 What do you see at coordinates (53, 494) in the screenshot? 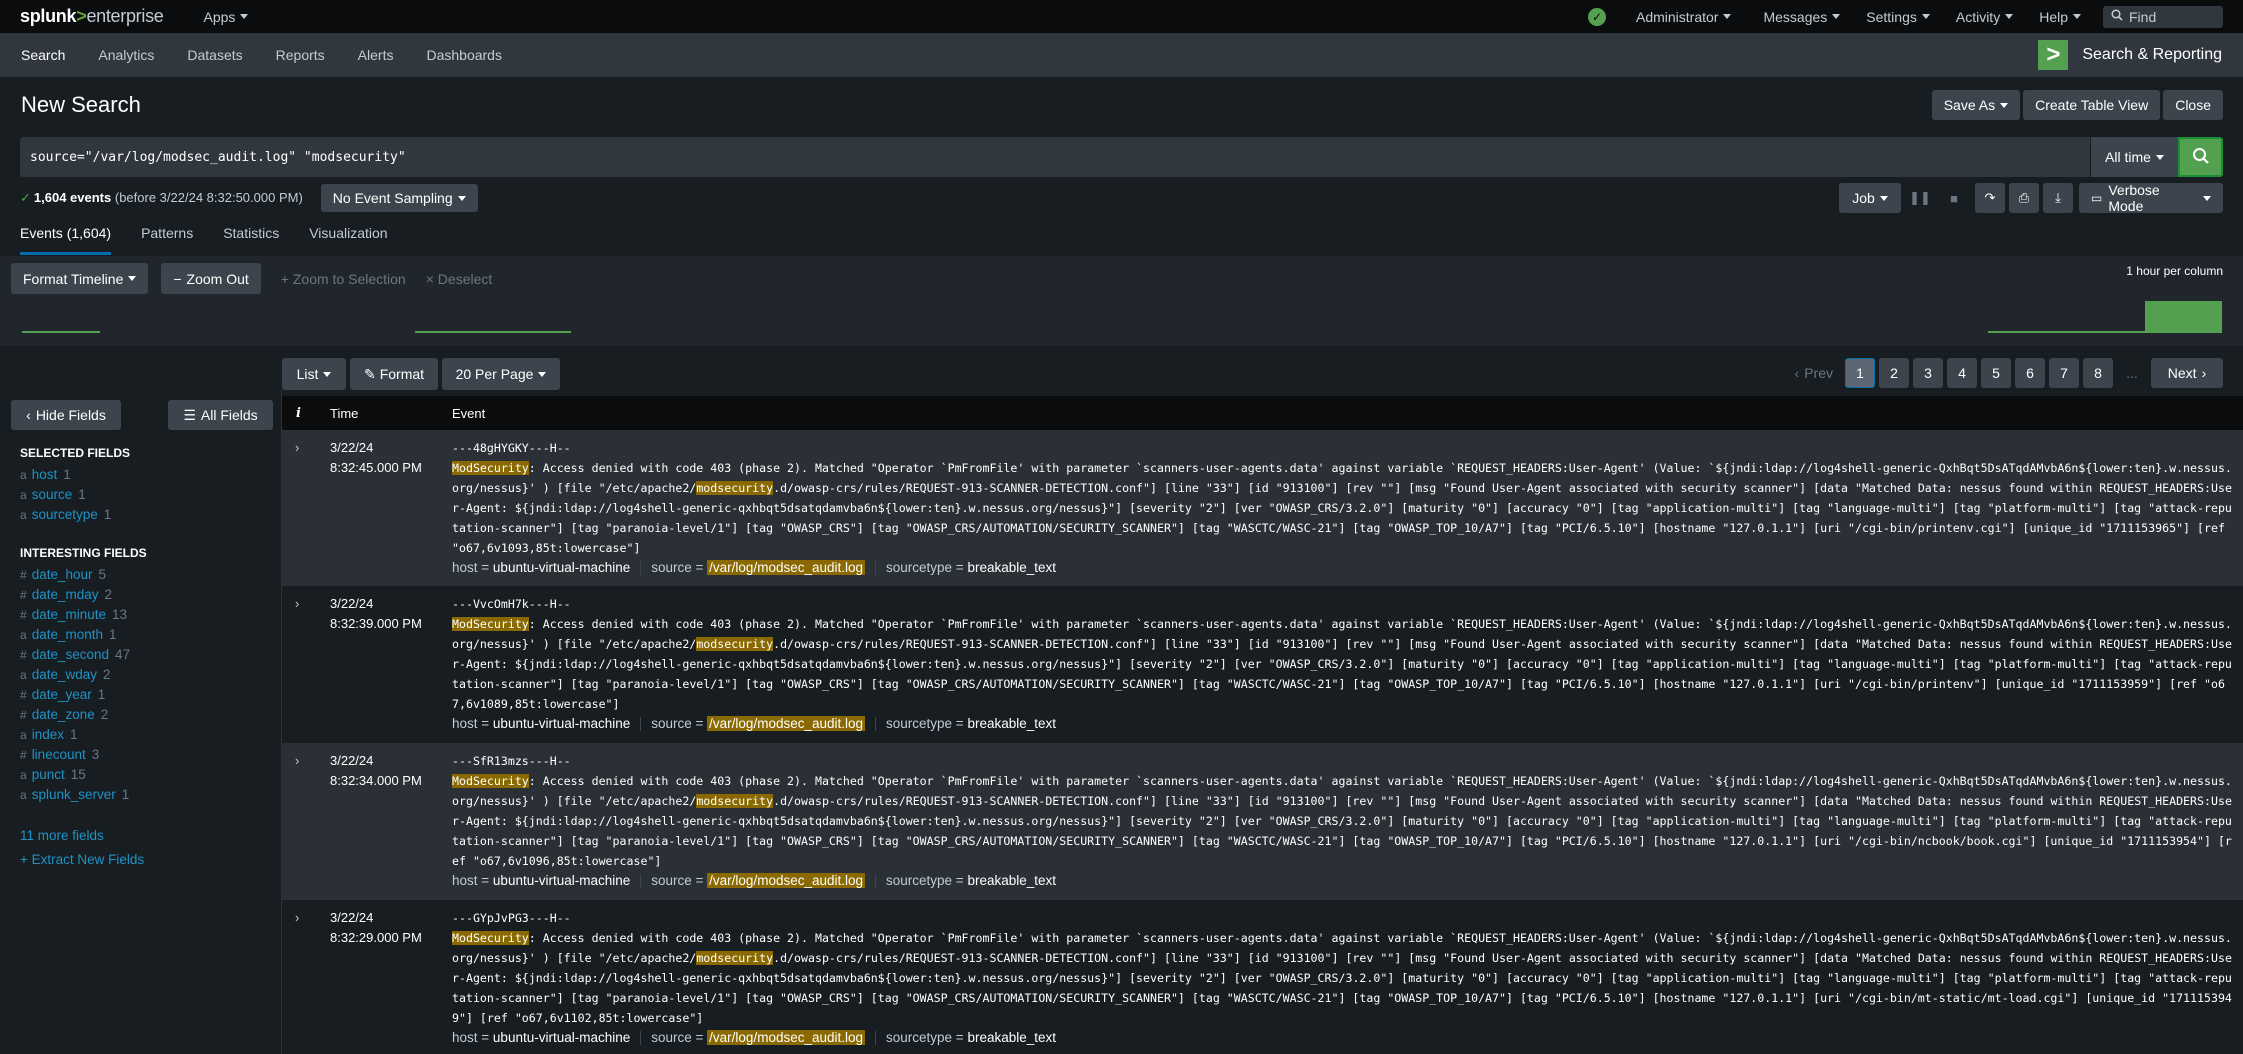
I see `field-item: a source 1` at bounding box center [53, 494].